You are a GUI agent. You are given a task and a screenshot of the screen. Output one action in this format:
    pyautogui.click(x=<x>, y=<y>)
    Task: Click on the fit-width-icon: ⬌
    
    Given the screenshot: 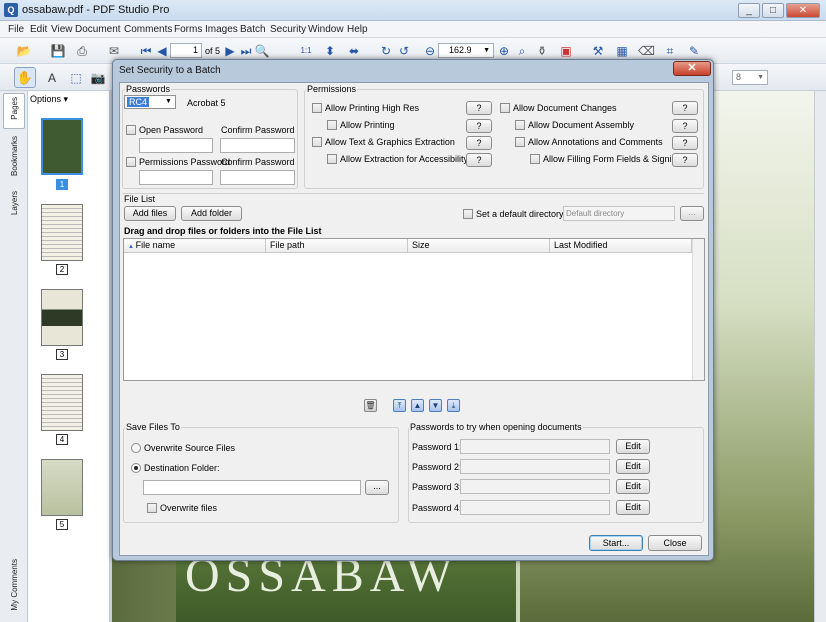 What is the action you would take?
    pyautogui.click(x=354, y=51)
    